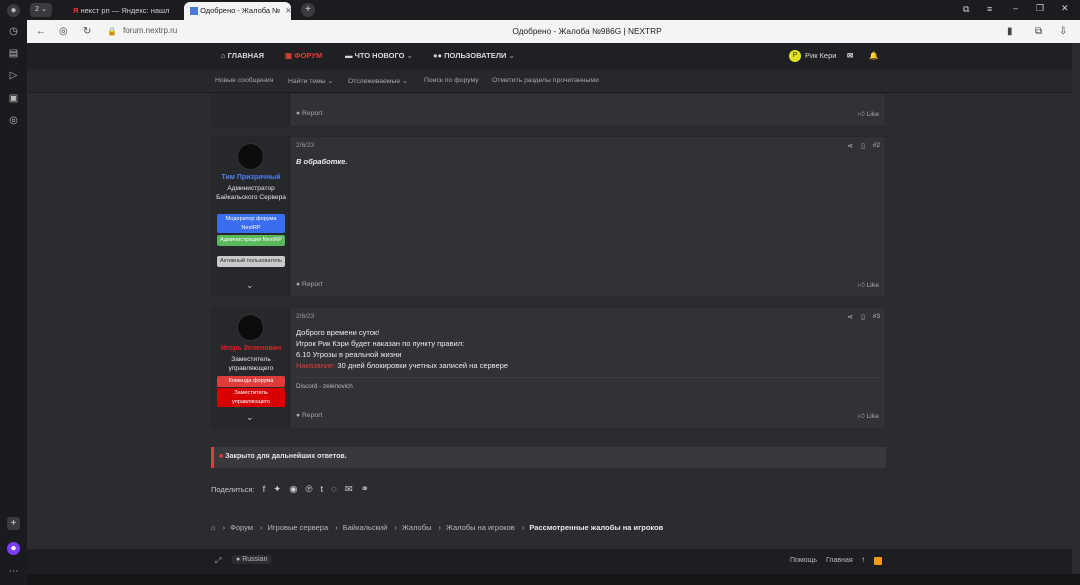 This screenshot has width=1080, height=585. Describe the element at coordinates (303, 55) in the screenshot. I see `nav-forum: ▣ ФОРУМ` at that location.